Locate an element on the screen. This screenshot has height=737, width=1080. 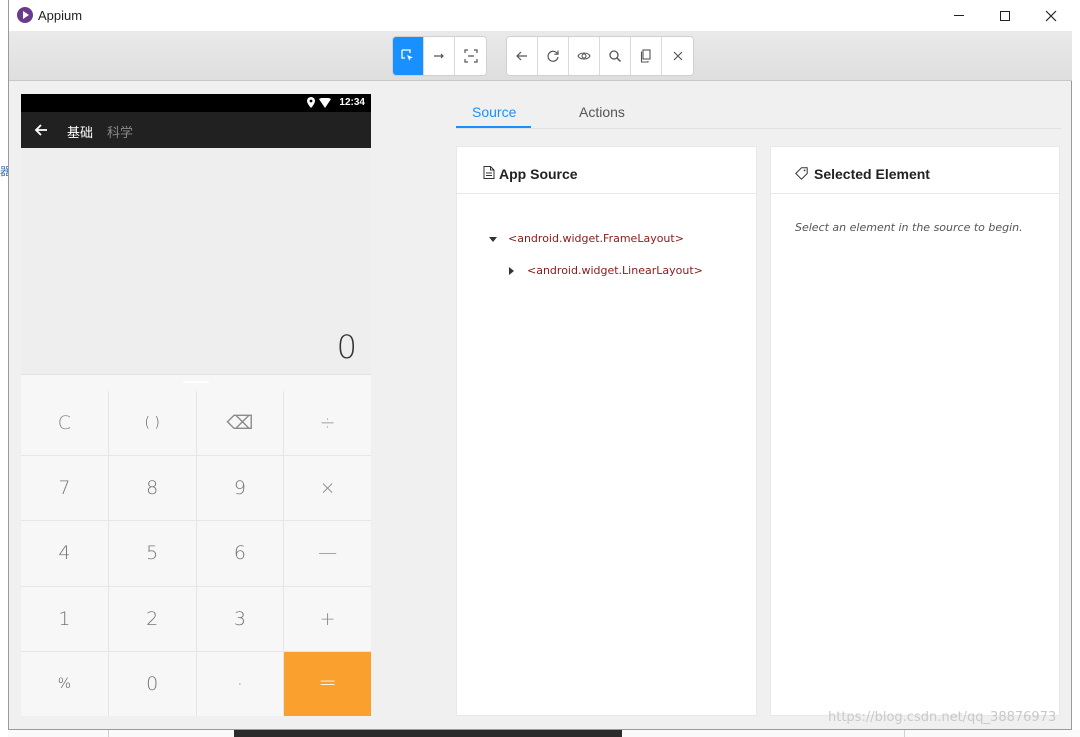
tab-scientific: 科学 is located at coordinates (120, 131).